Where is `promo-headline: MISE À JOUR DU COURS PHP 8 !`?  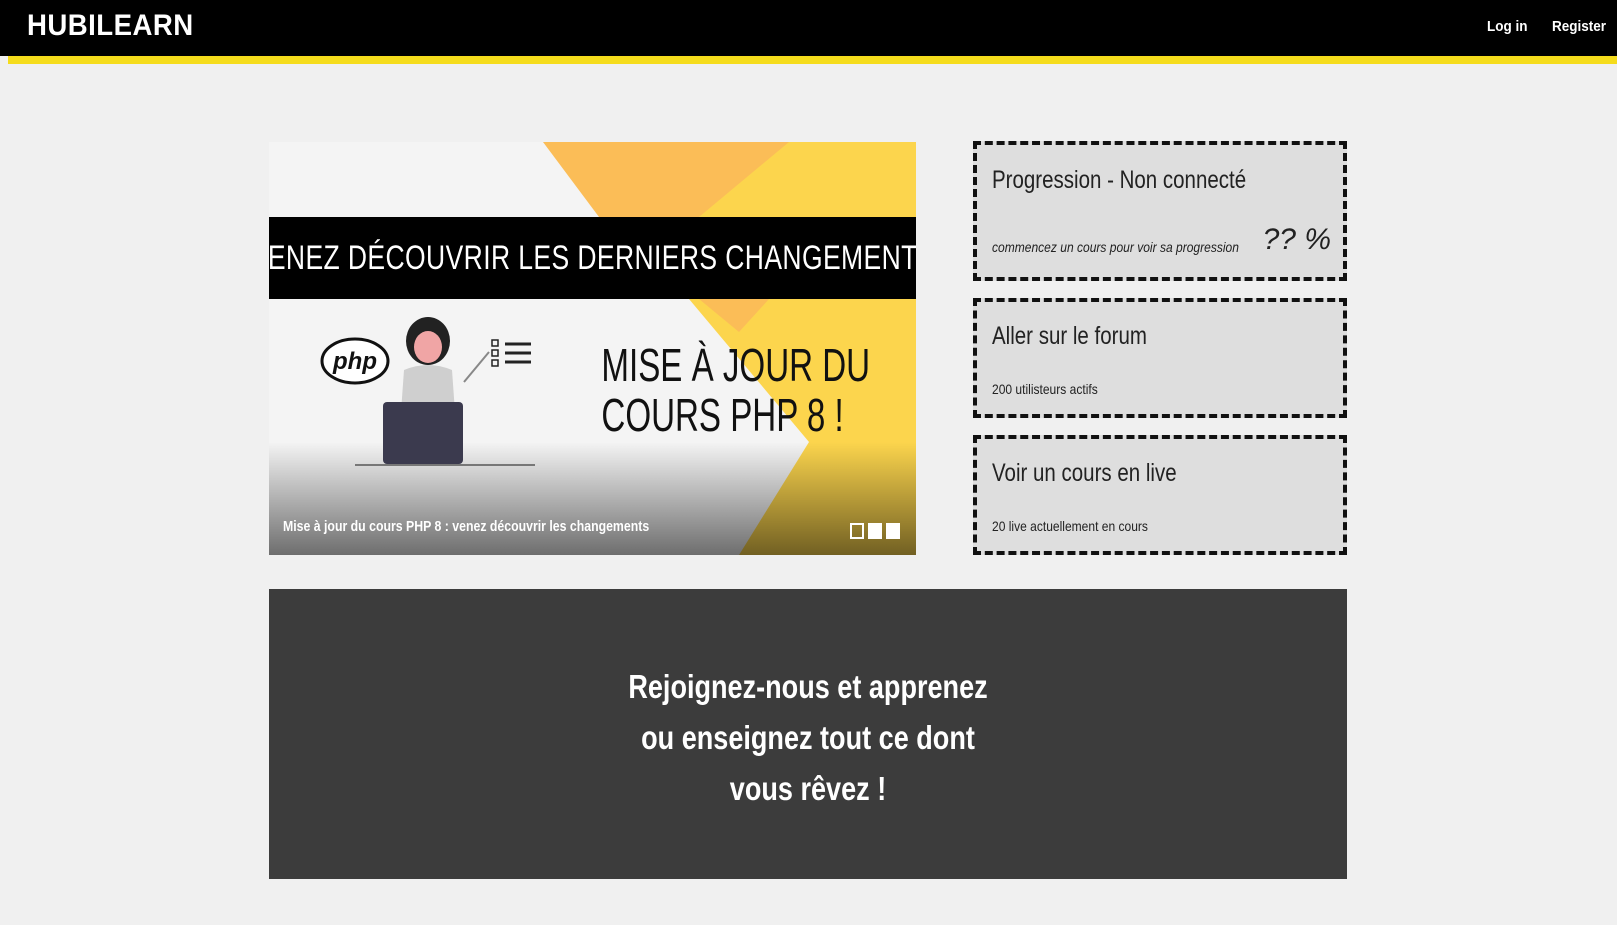 promo-headline: MISE À JOUR DU COURS PHP 8 ! is located at coordinates (718, 390).